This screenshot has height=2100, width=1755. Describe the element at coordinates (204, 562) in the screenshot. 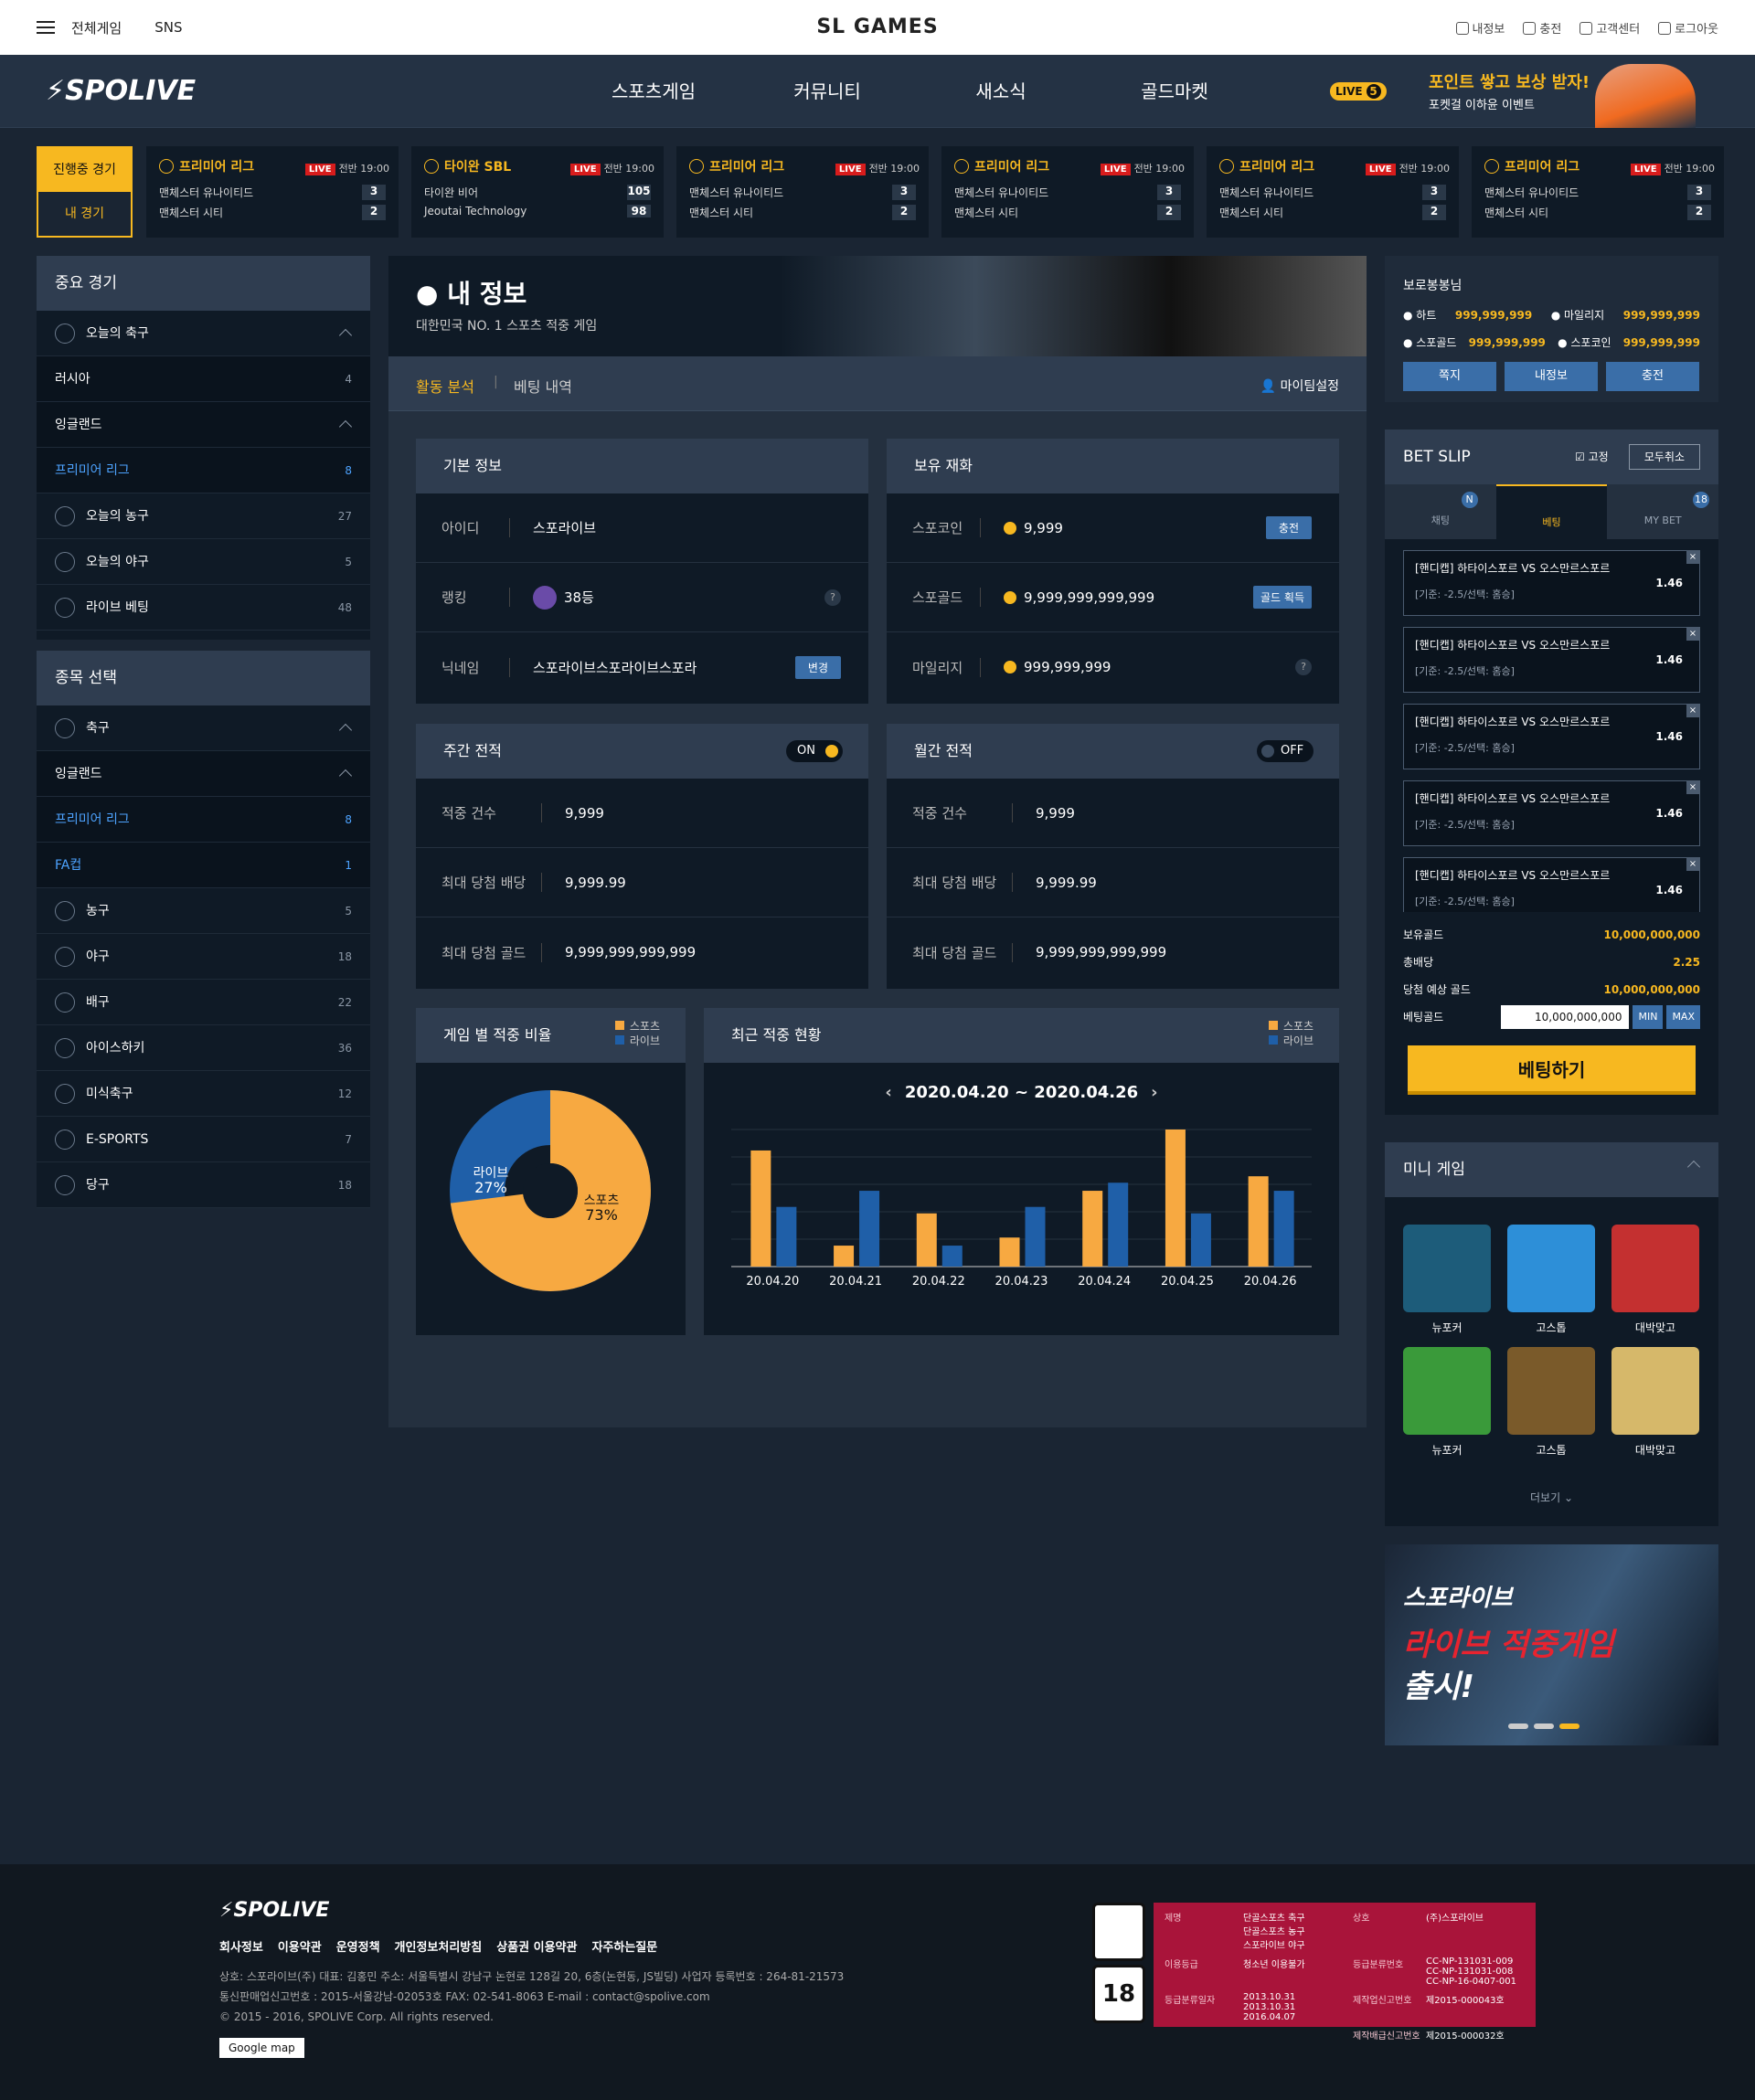

I see `sidebar-item: 오늘의 야구 5` at that location.